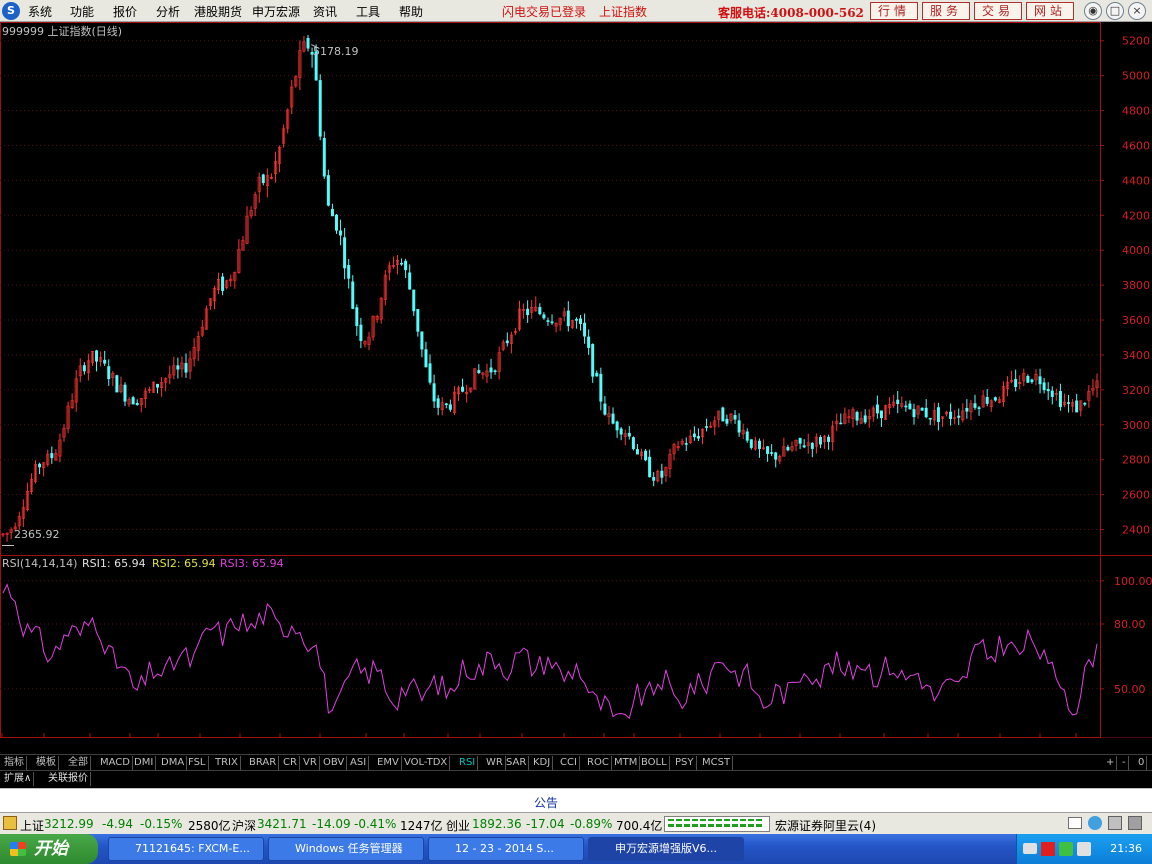 The image size is (1152, 864). I want to click on tab-kdj: KDJ, so click(542, 763).